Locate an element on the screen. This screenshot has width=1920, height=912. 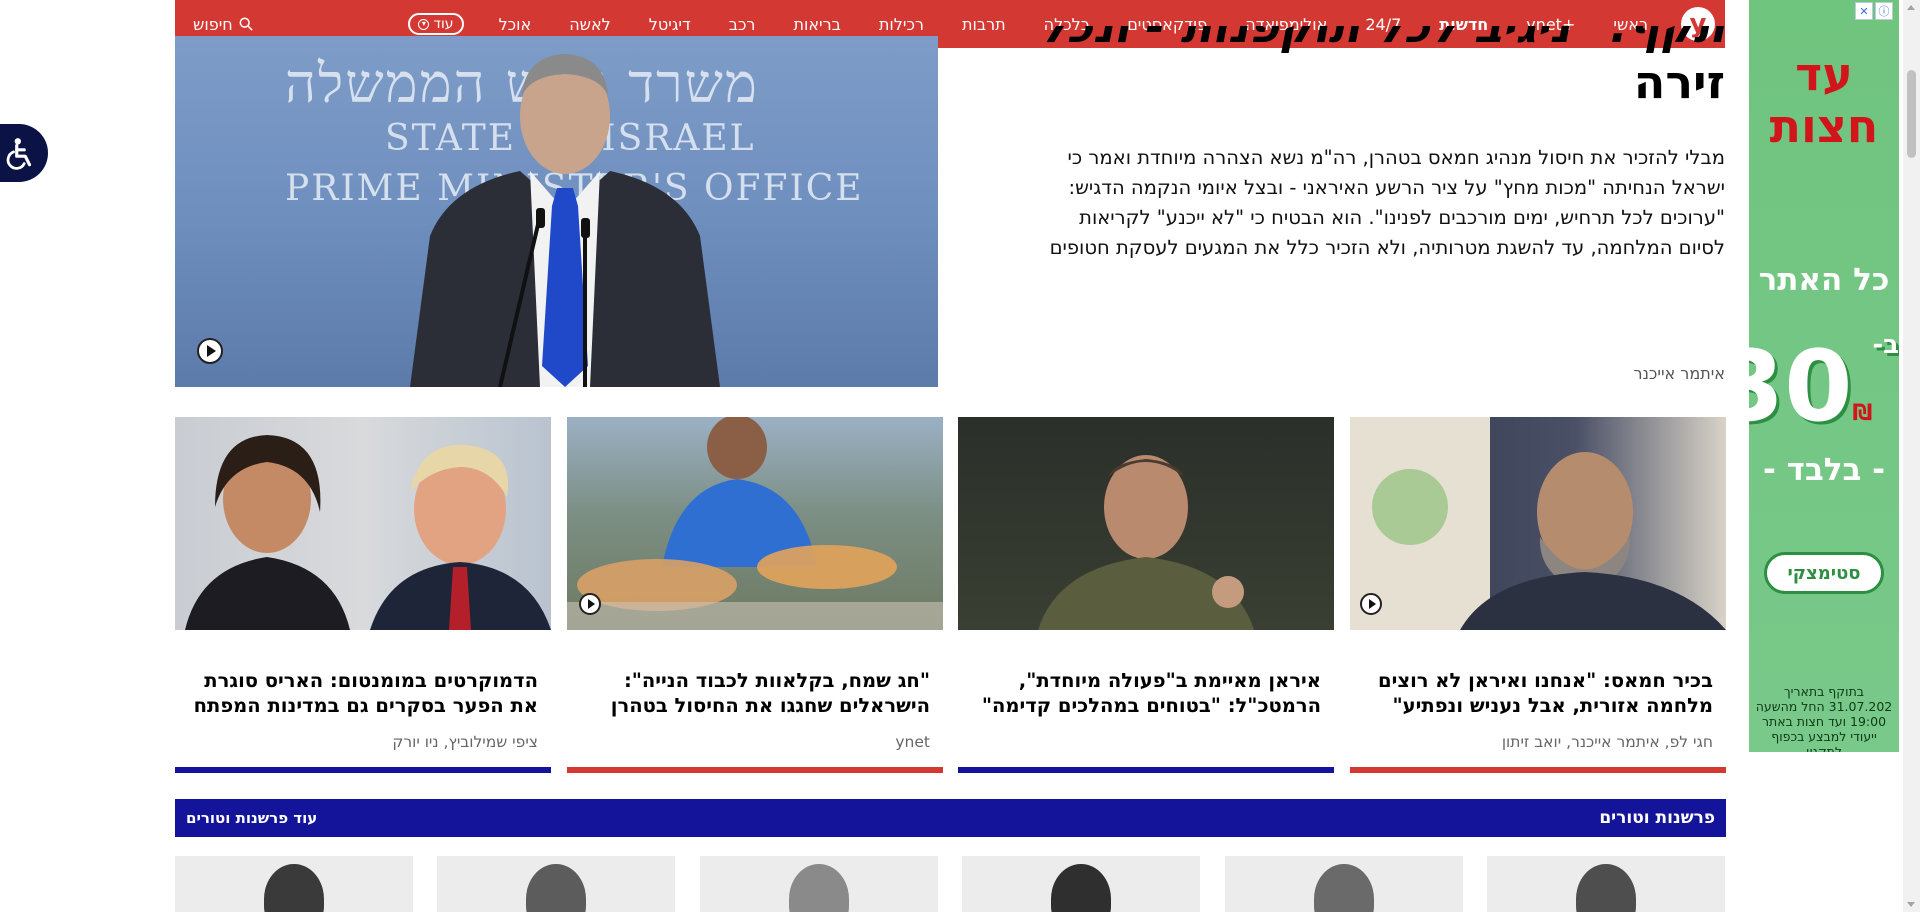
ad-subtitle: כל האתר is located at coordinates (1824, 280).